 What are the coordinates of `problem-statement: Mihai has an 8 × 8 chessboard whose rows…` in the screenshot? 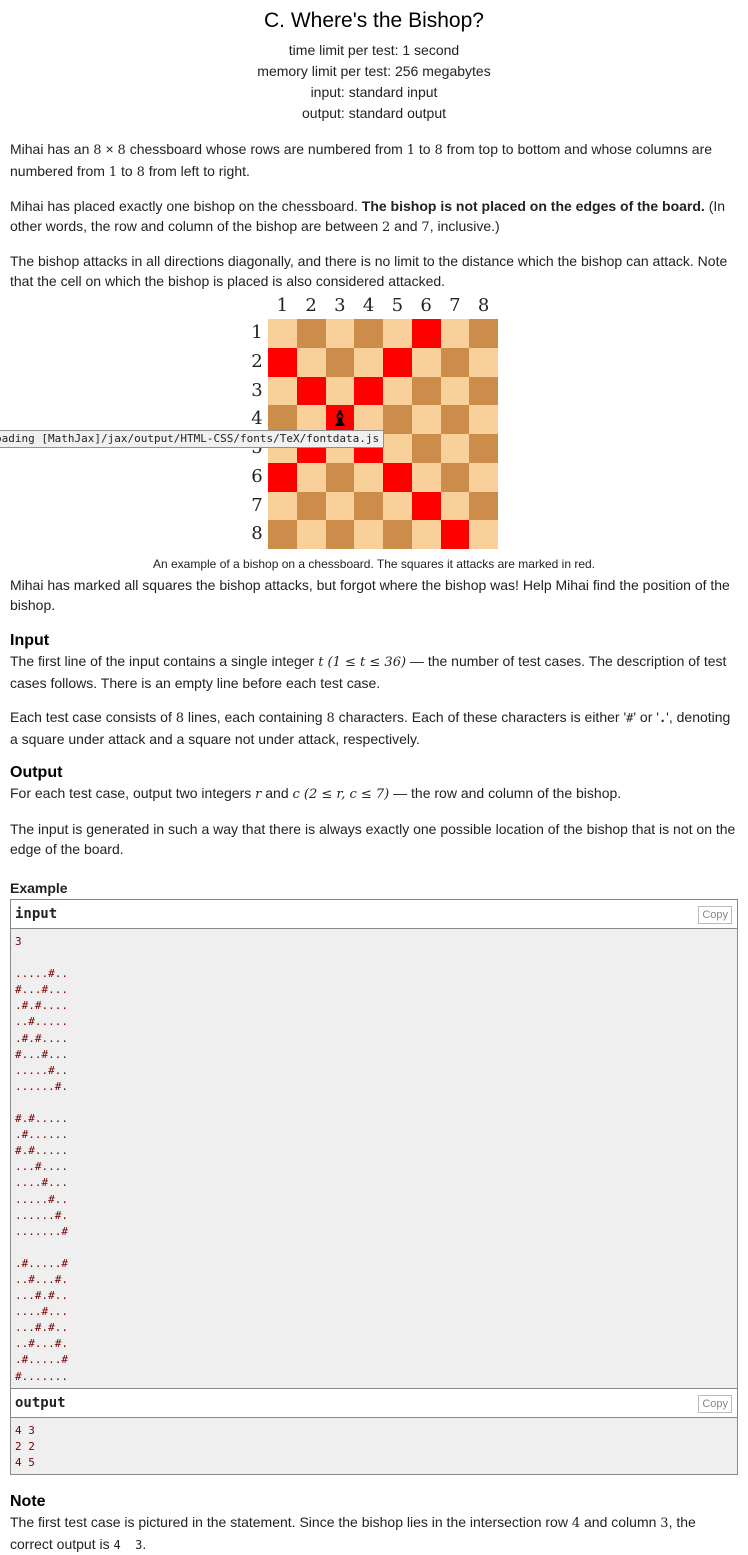 It's located at (374, 215).